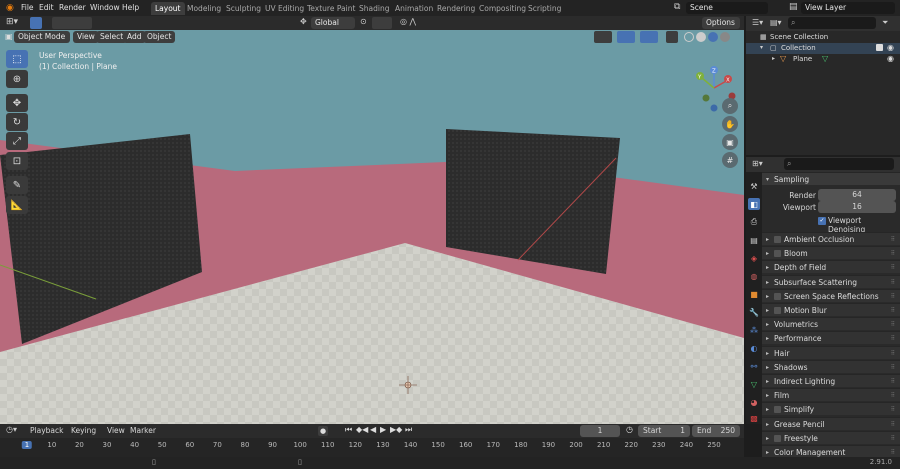 This screenshot has width=900, height=469. Describe the element at coordinates (716, 431) in the screenshot. I see `end-frame-field: End 250` at that location.